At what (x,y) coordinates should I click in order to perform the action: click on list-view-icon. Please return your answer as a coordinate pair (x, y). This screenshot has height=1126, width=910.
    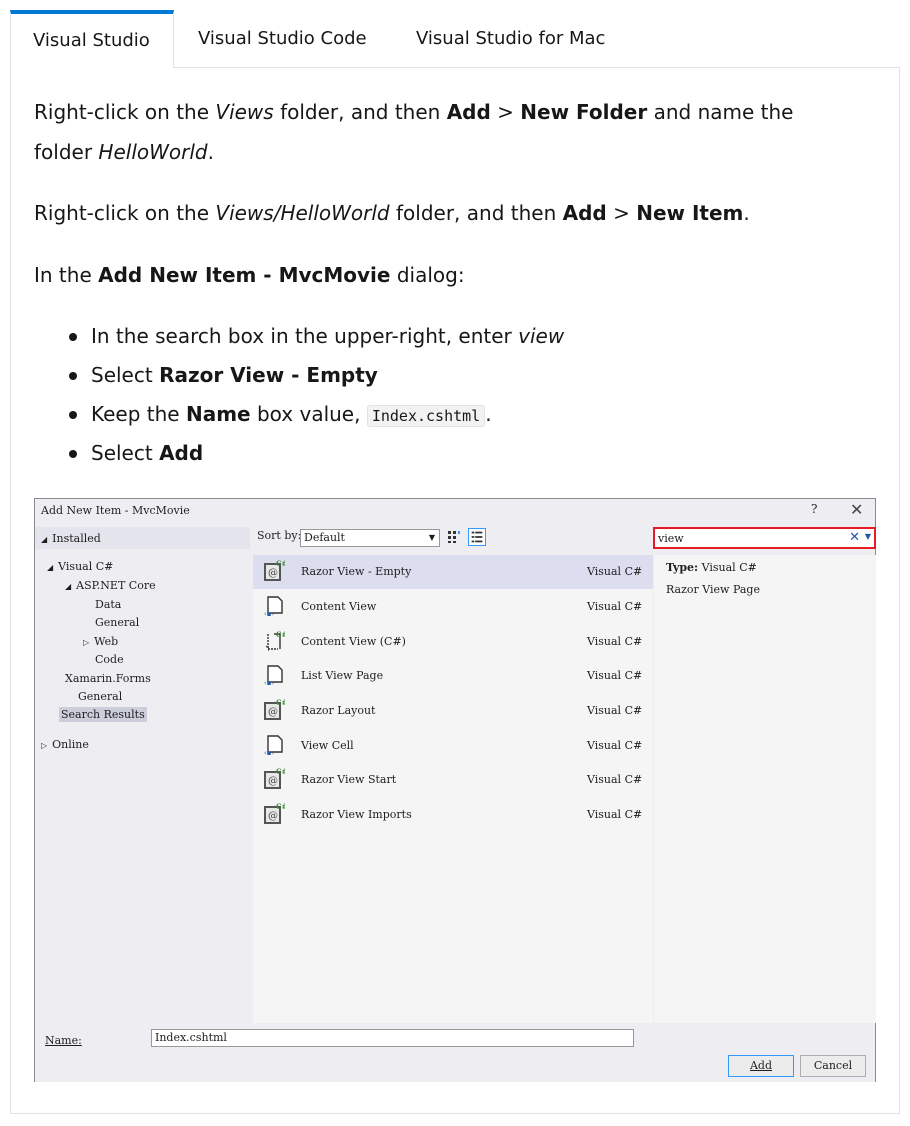
    Looking at the image, I should click on (477, 537).